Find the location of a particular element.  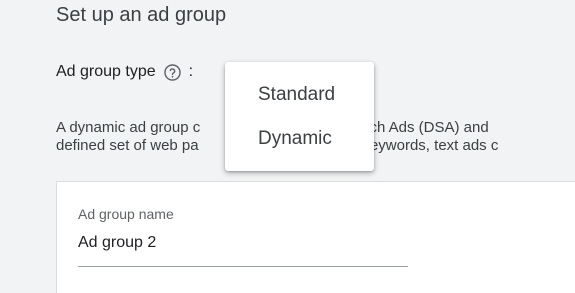

help-circle-icon is located at coordinates (173, 72).